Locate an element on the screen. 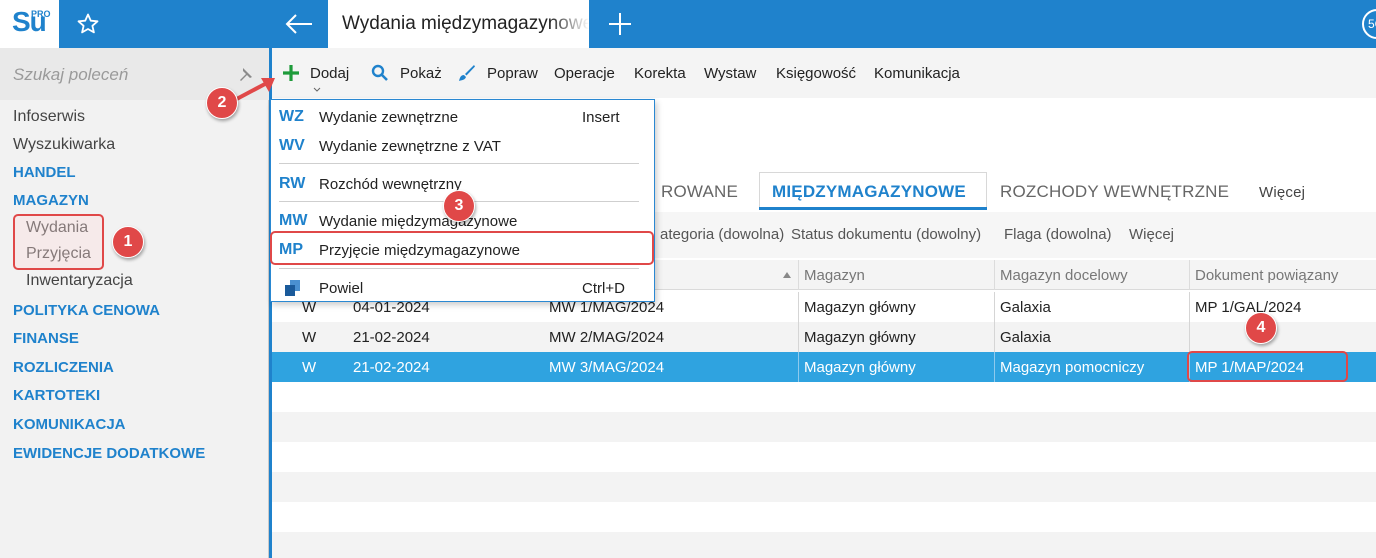  issue-button: Wystaw is located at coordinates (730, 73).